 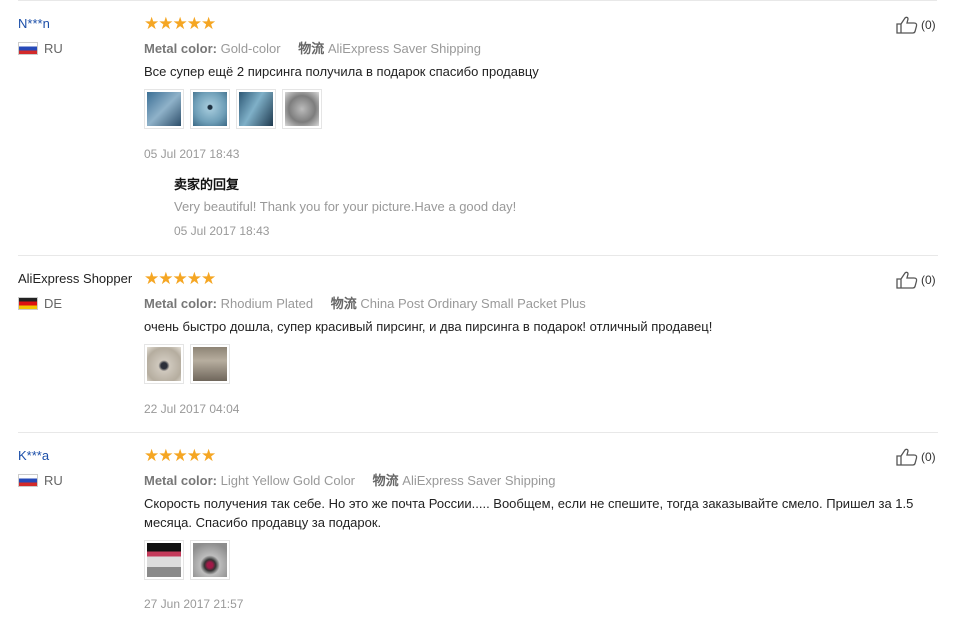 I want to click on review-date: 05 Jul 2017 18:43, so click(x=192, y=154).